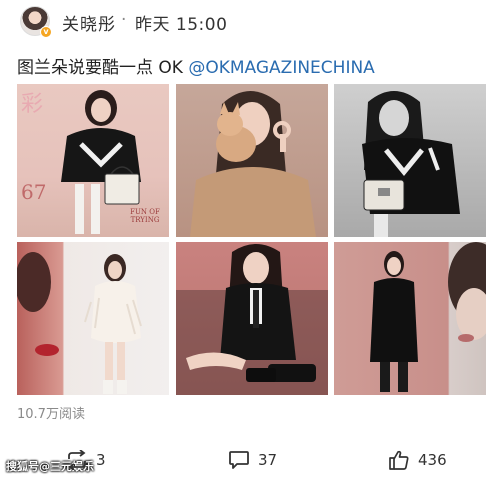 This screenshot has height=478, width=500. What do you see at coordinates (239, 460) in the screenshot?
I see `comment-icon` at bounding box center [239, 460].